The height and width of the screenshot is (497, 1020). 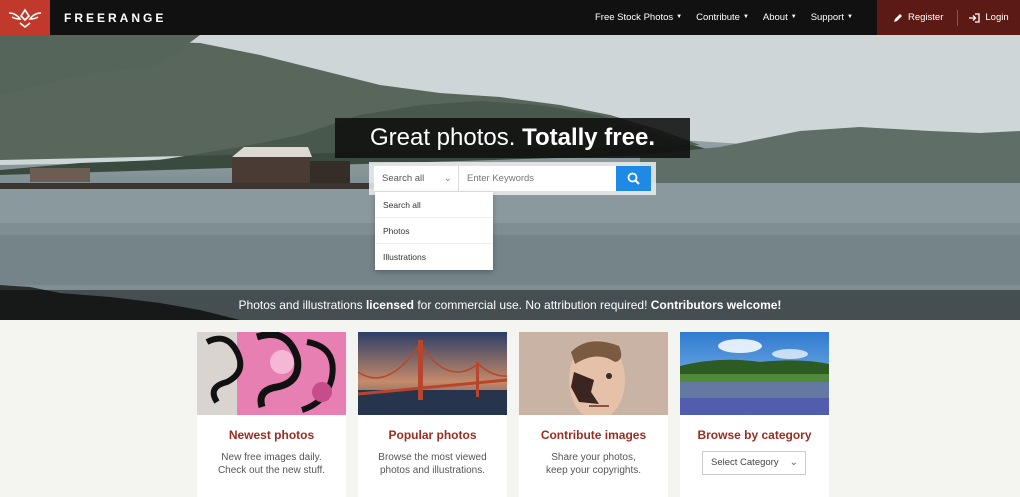 I want to click on card-title: Contribute images, so click(x=593, y=435).